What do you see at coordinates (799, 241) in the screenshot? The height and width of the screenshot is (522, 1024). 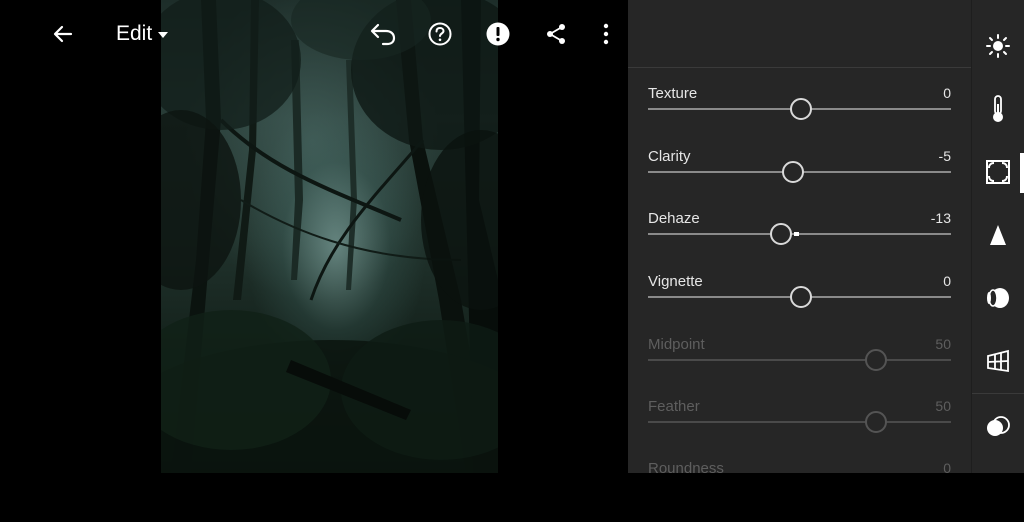 I see `slider-row-dehaze: Dehaze -13` at bounding box center [799, 241].